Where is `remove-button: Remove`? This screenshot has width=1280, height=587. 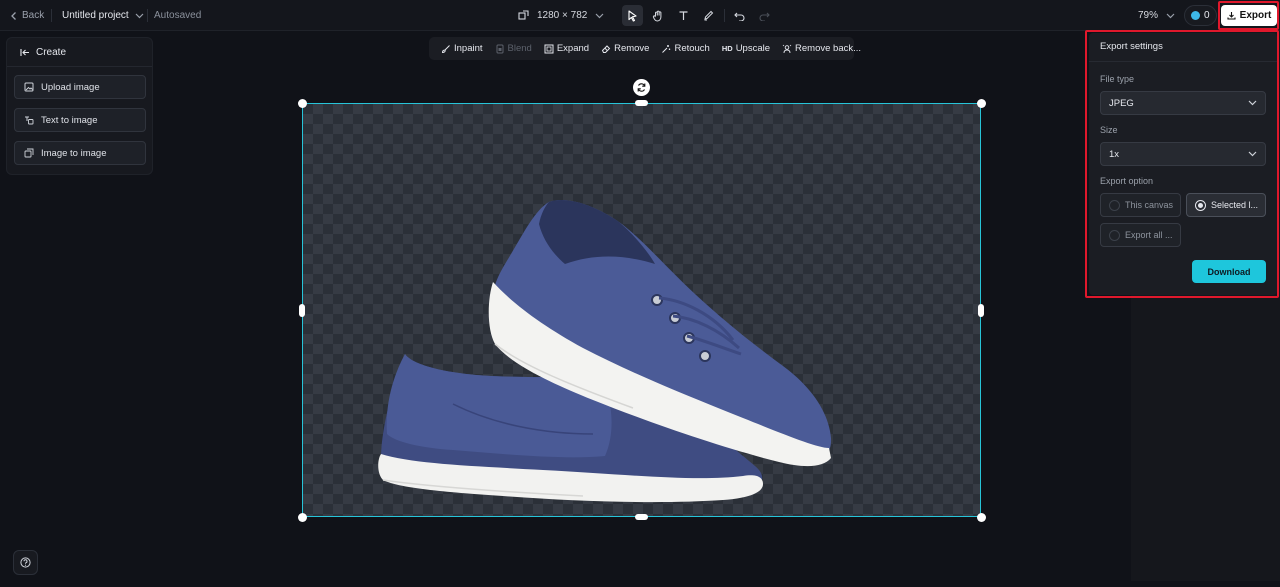
remove-button: Remove is located at coordinates (625, 48).